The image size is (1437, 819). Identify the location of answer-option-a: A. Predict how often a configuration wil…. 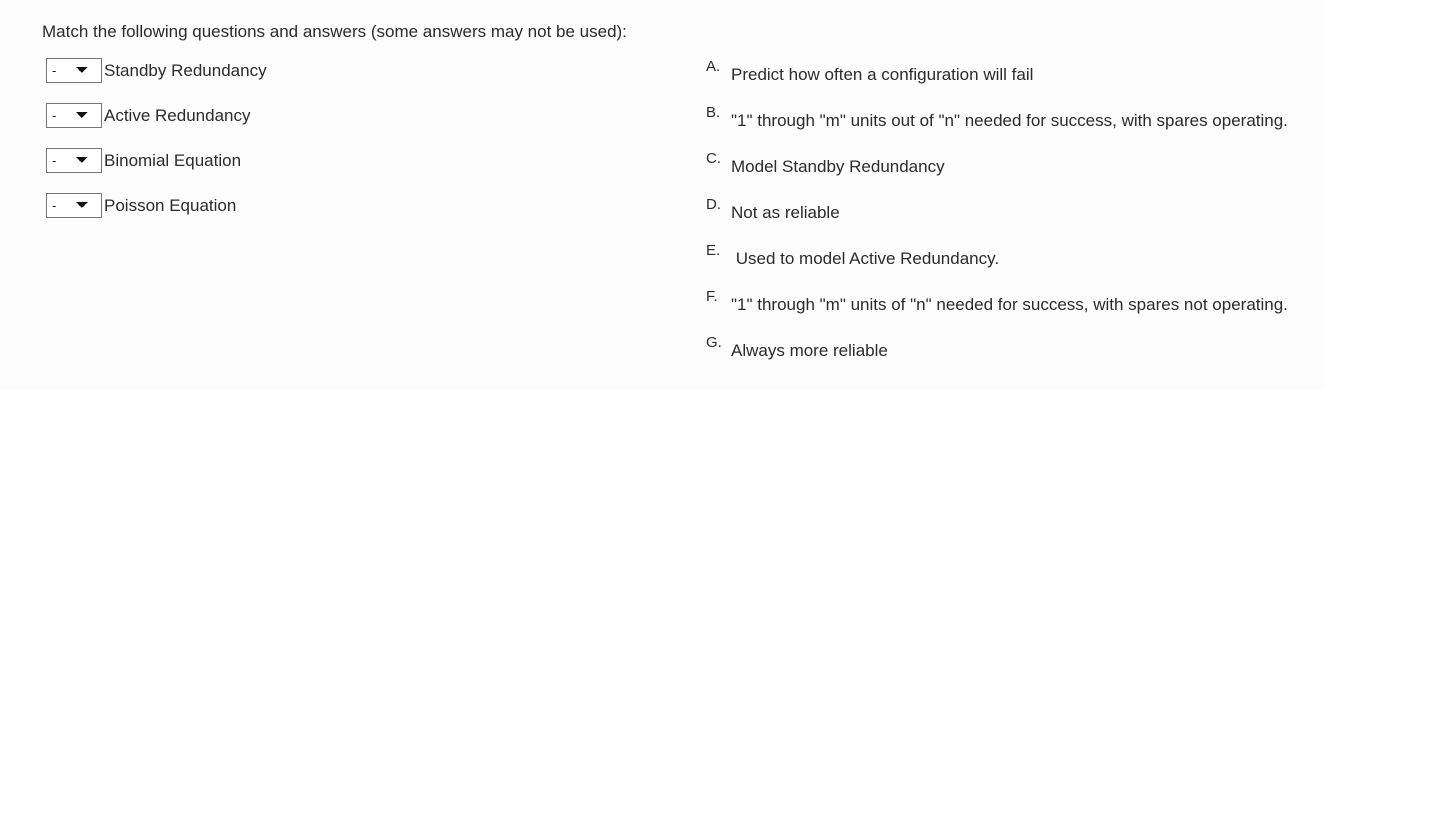
(1006, 72).